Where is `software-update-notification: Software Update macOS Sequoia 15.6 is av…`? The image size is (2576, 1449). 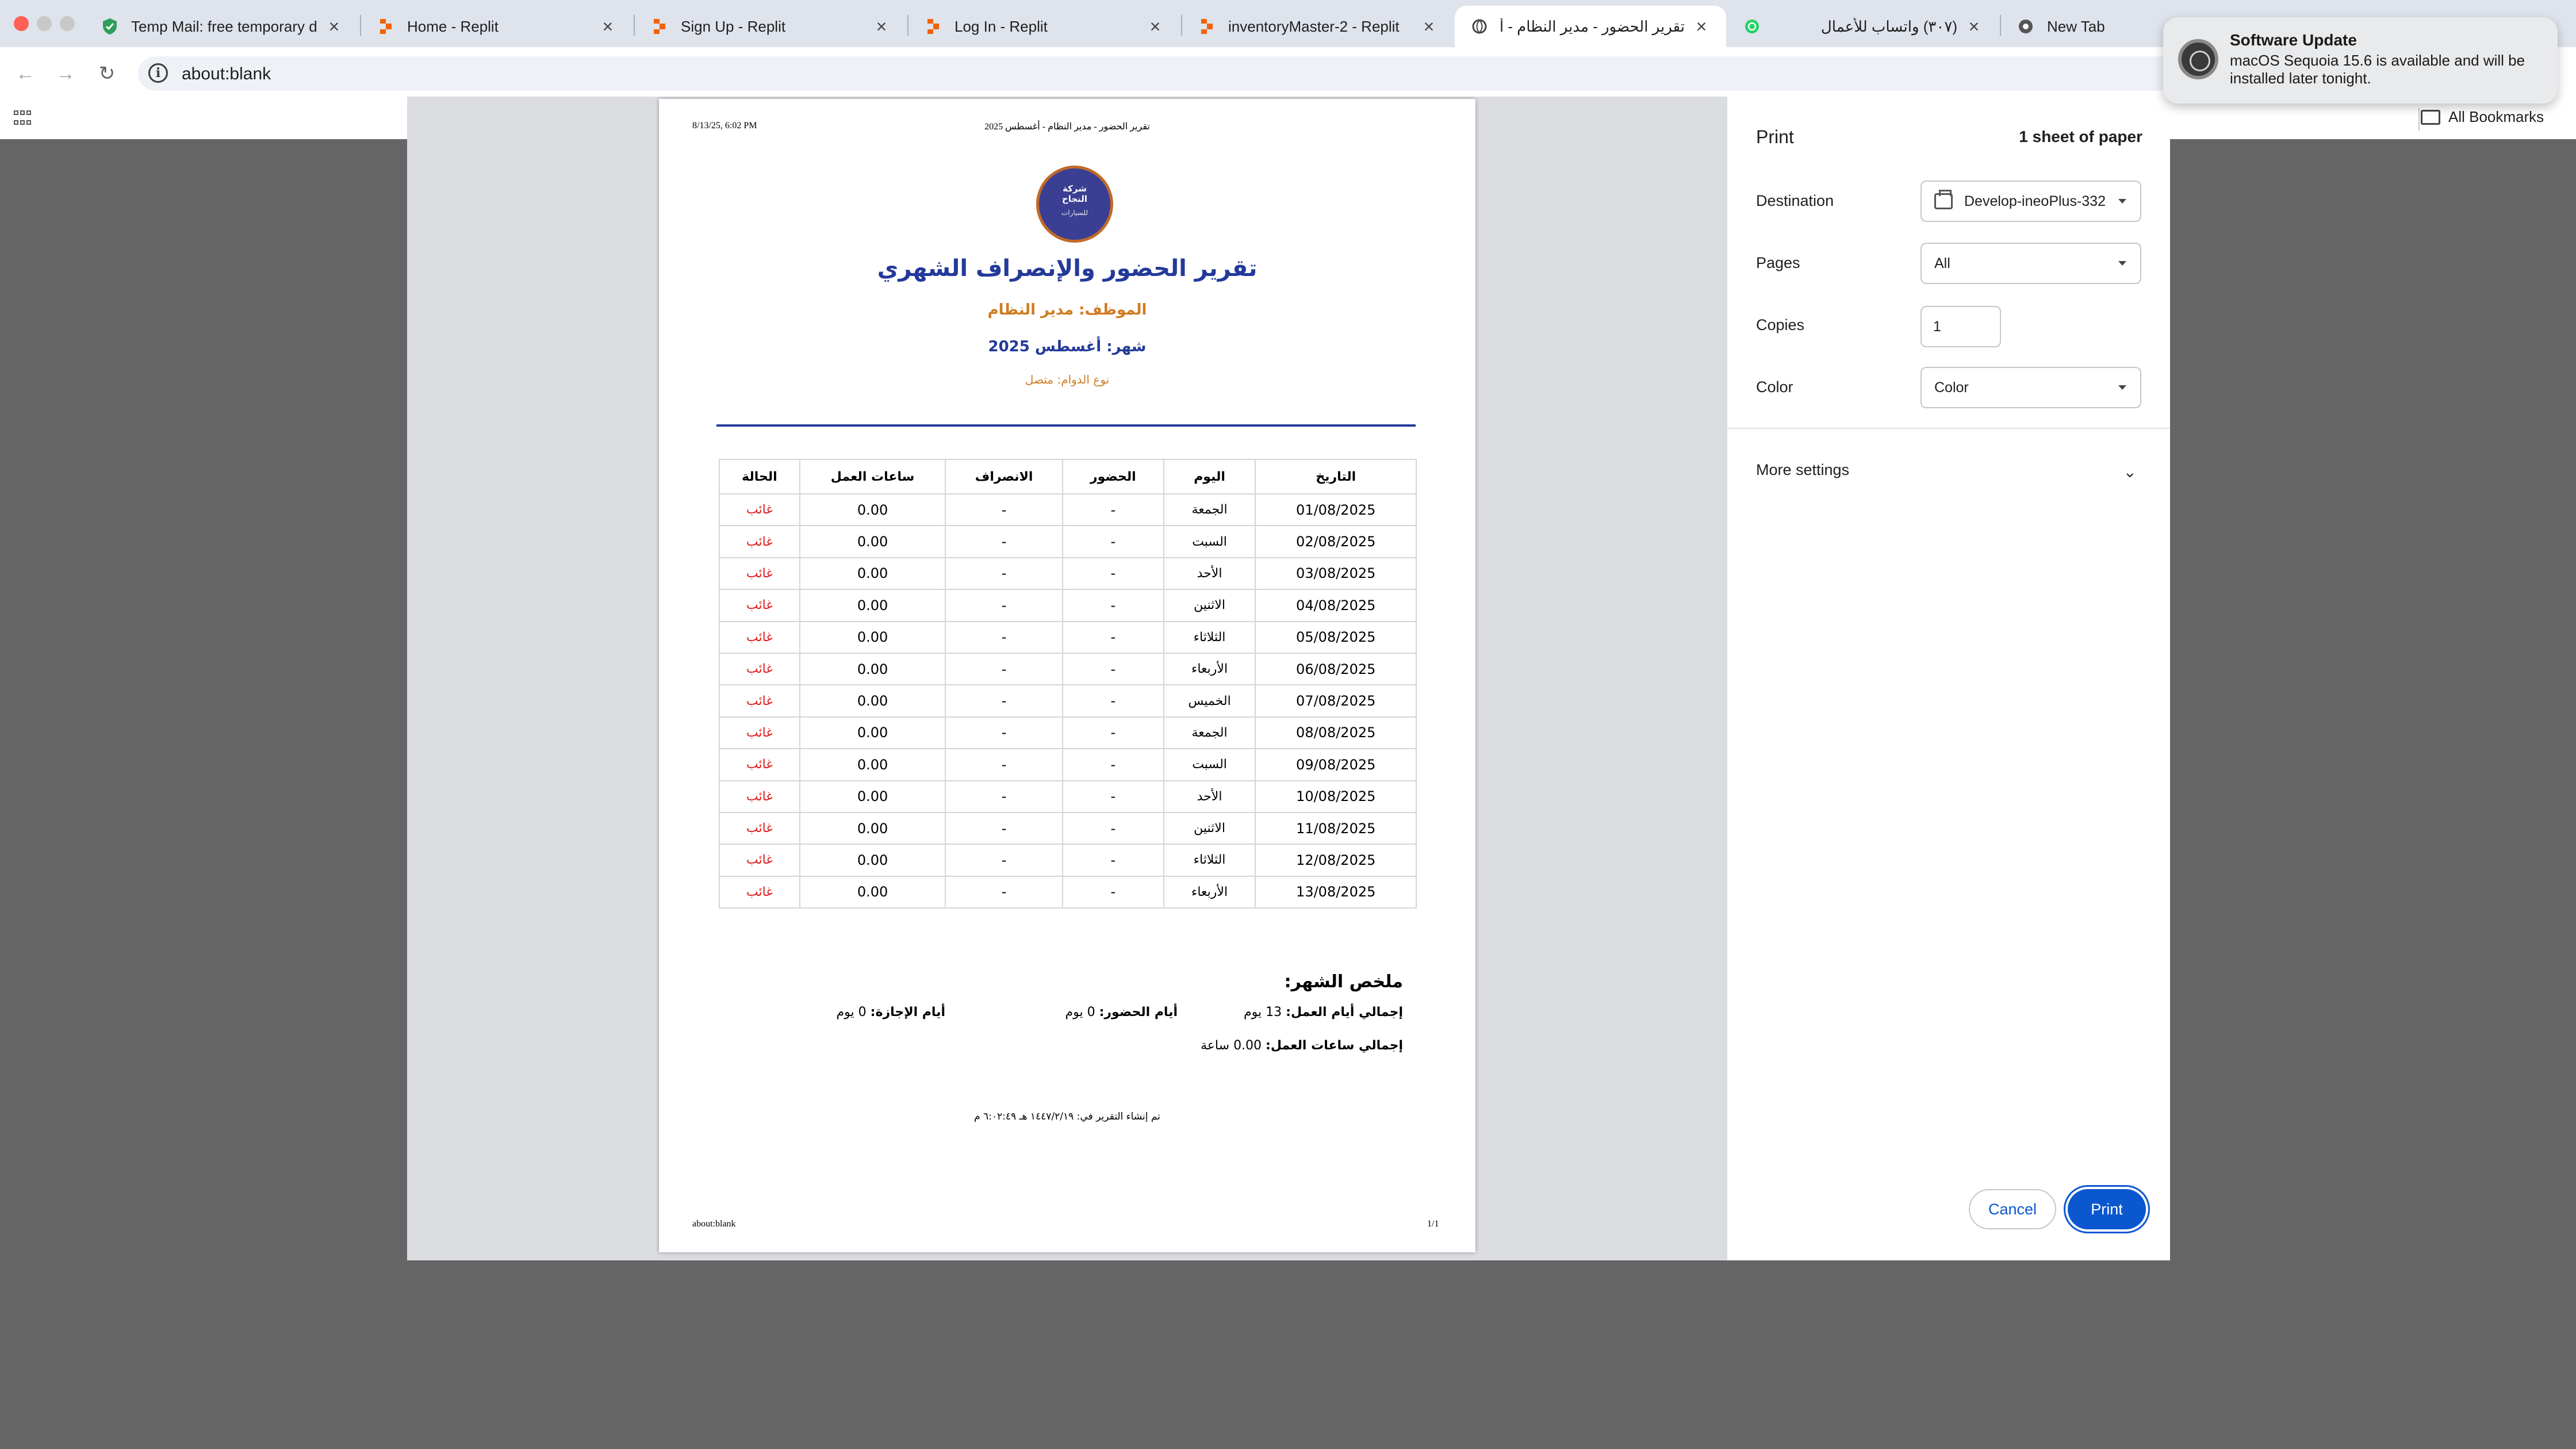 software-update-notification: Software Update macOS Sequoia 15.6 is av… is located at coordinates (2360, 60).